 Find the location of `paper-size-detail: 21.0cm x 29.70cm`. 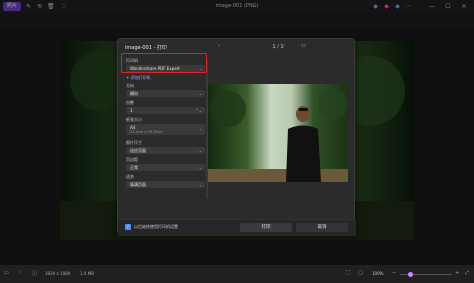

paper-size-detail: 21.0cm x 29.70cm is located at coordinates (146, 132).